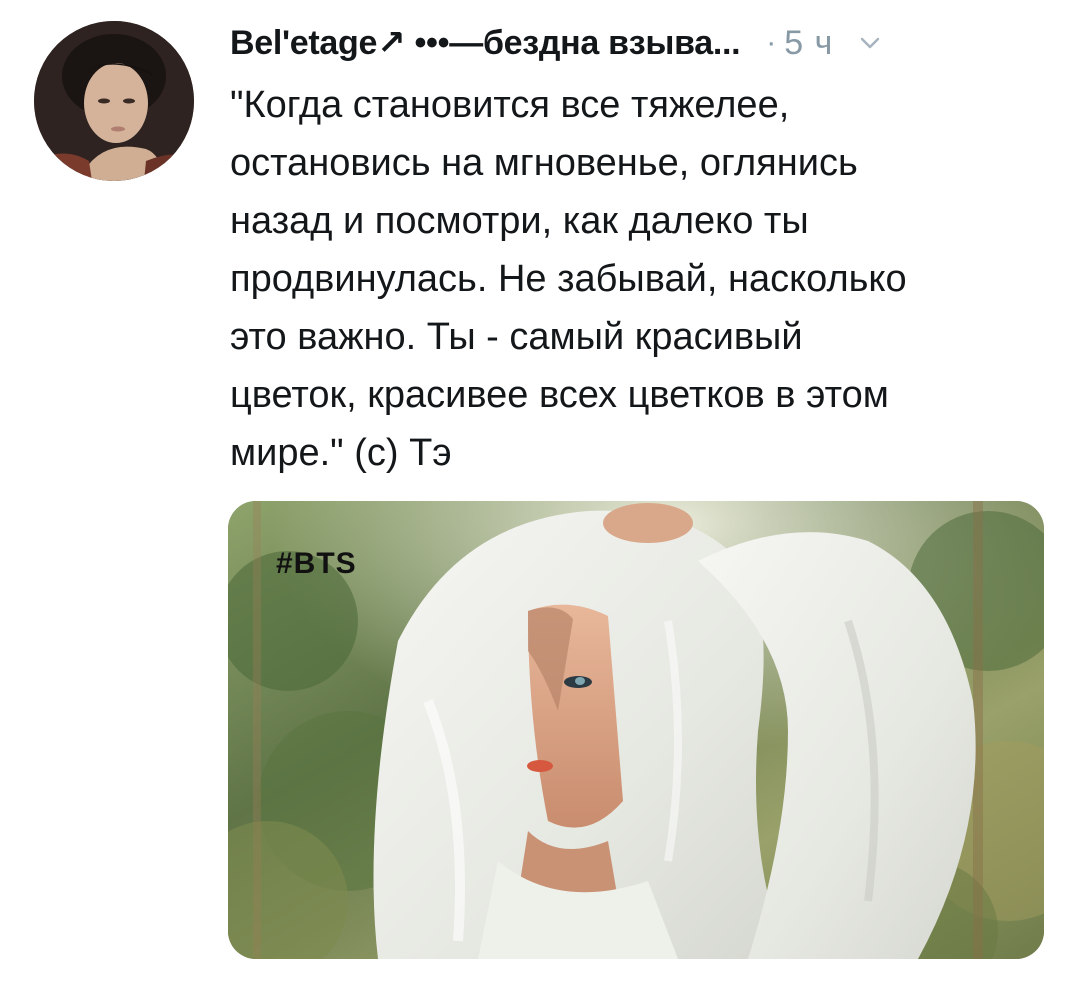 The width and height of the screenshot is (1080, 986). I want to click on tweet-header: Bel'etage↗ •••—бездна взыва... · 5 ч, so click(643, 43).